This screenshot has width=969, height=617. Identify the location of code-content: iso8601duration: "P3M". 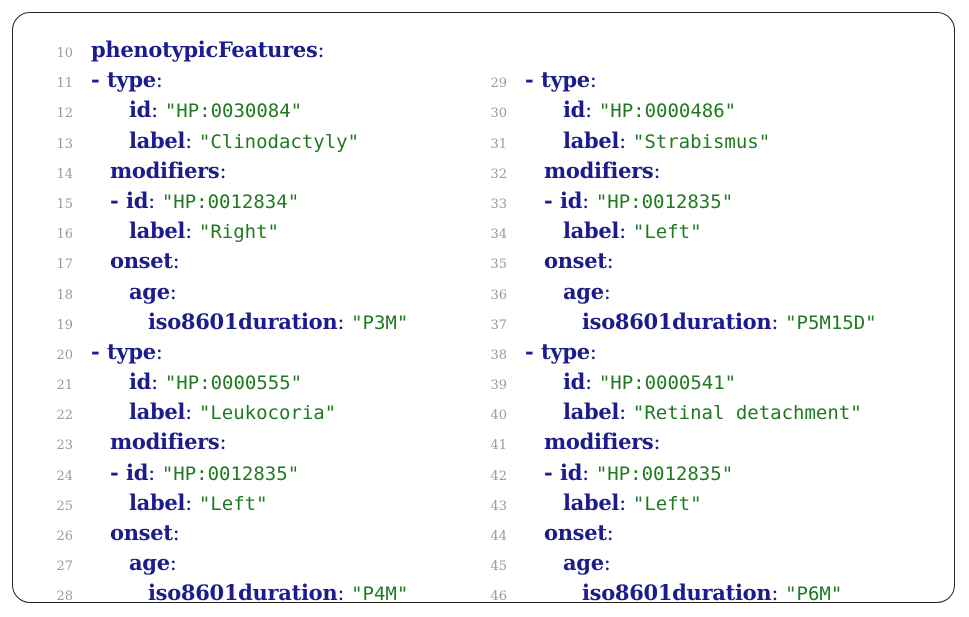
(278, 321).